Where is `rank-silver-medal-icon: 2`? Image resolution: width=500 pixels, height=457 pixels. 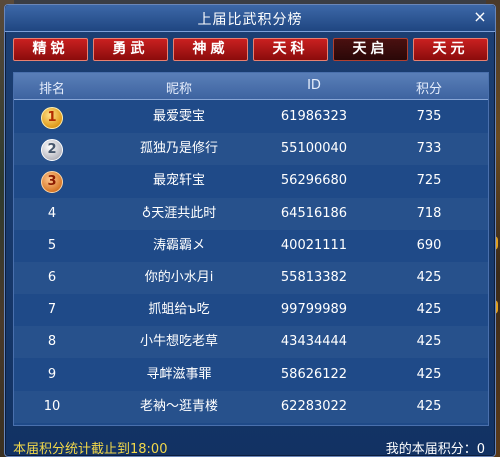 rank-silver-medal-icon: 2 is located at coordinates (52, 150).